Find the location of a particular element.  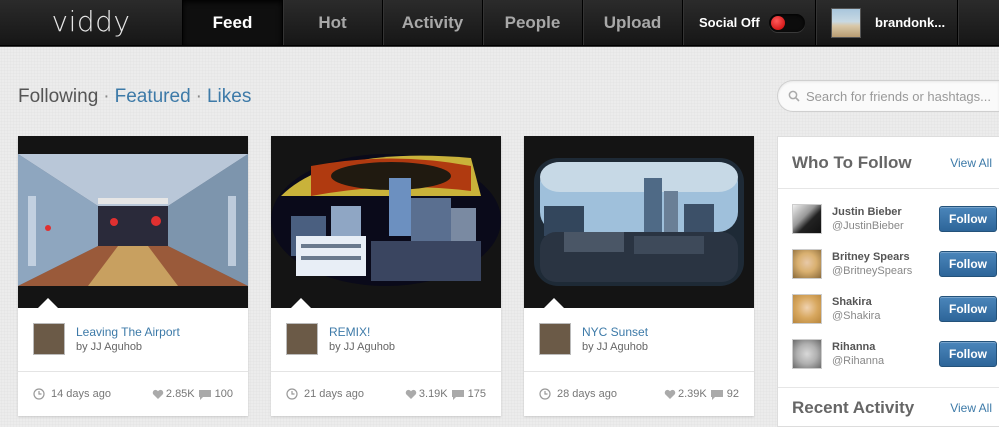

view-all-follow-link: View All is located at coordinates (971, 163).